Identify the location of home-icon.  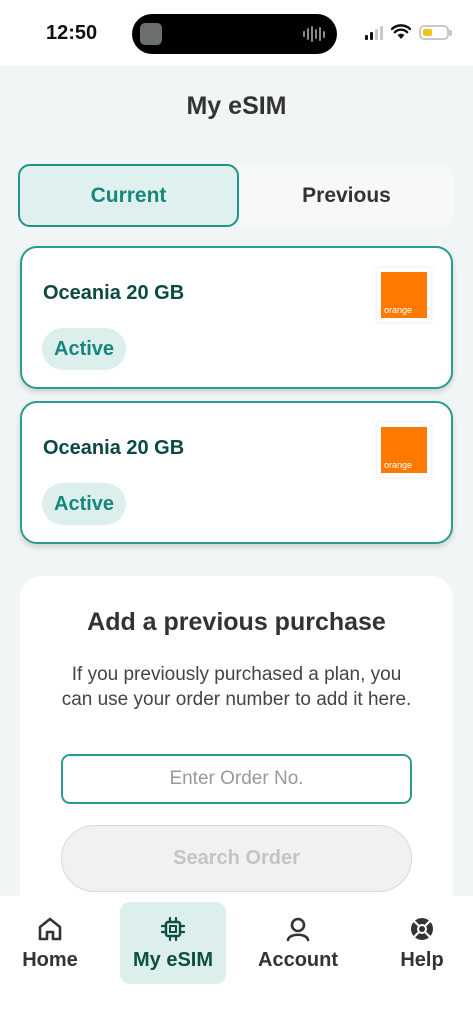
(50, 928).